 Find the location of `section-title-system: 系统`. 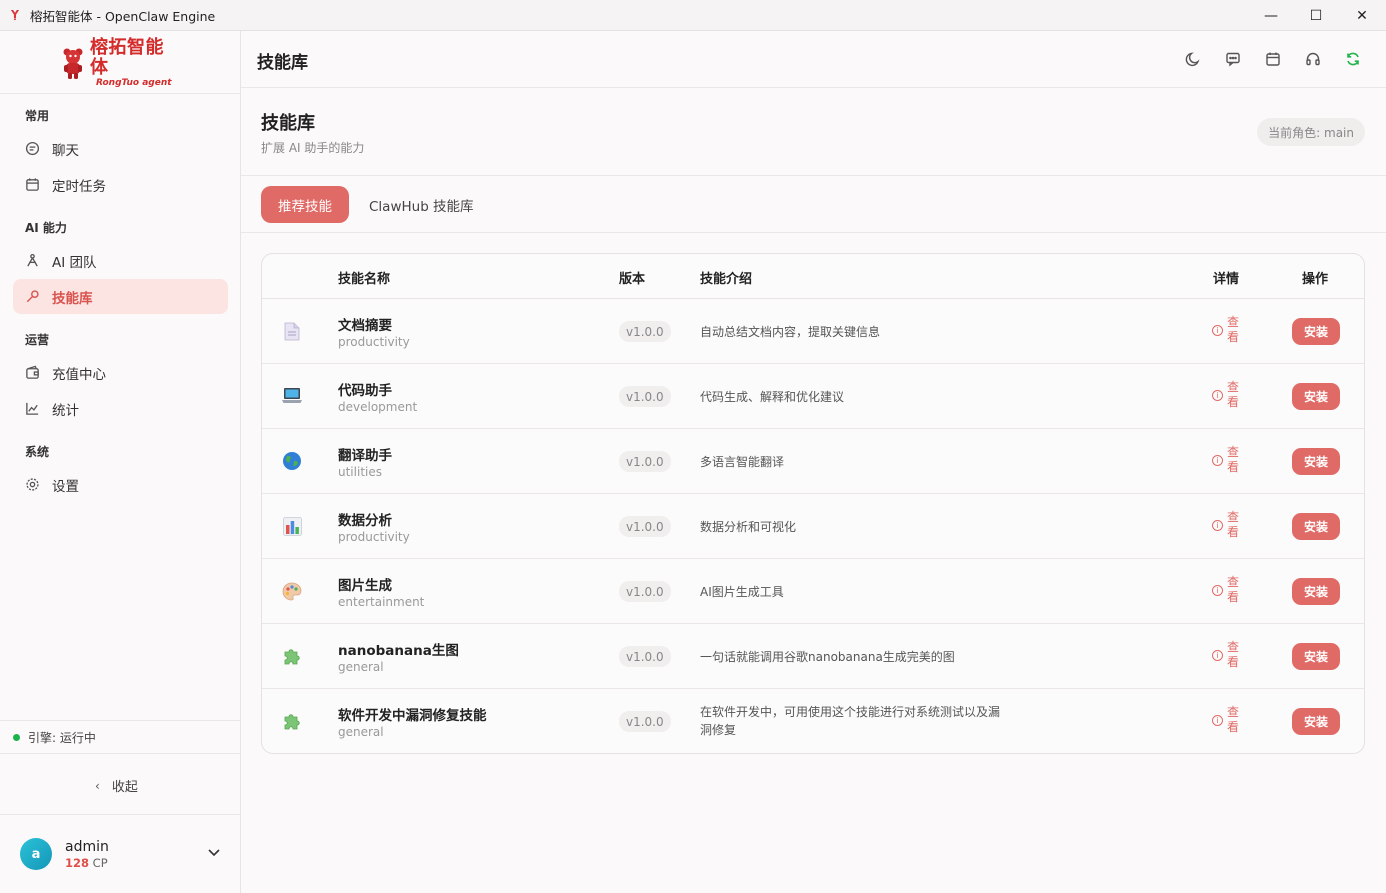

section-title-system: 系统 is located at coordinates (37, 452).